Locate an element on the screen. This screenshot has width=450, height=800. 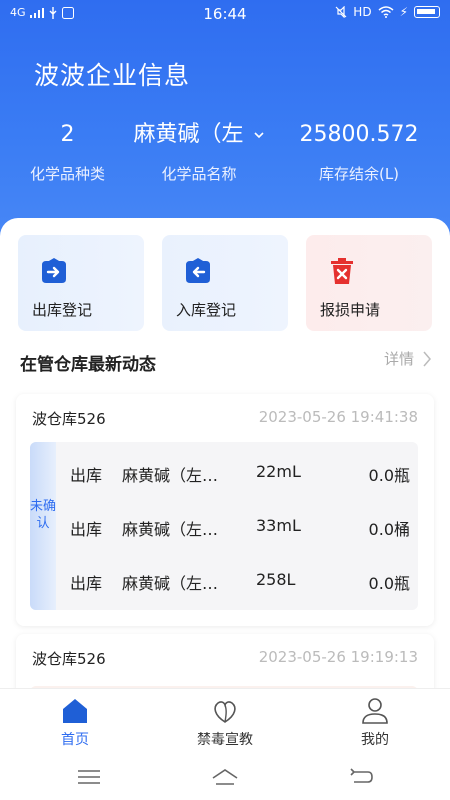
stat-value: 25800.572 is located at coordinates (359, 134).